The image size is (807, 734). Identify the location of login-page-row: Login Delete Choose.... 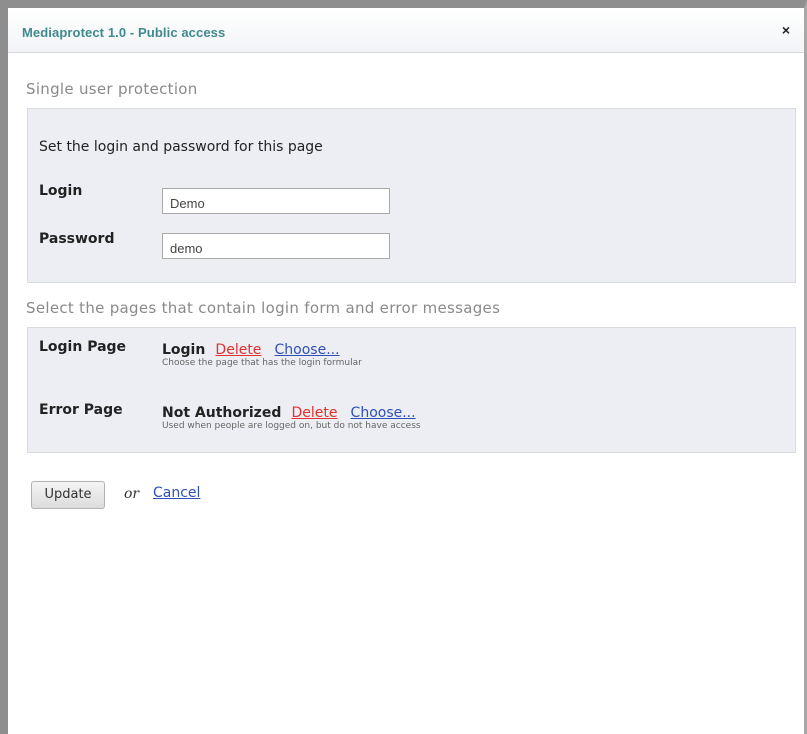
(251, 348).